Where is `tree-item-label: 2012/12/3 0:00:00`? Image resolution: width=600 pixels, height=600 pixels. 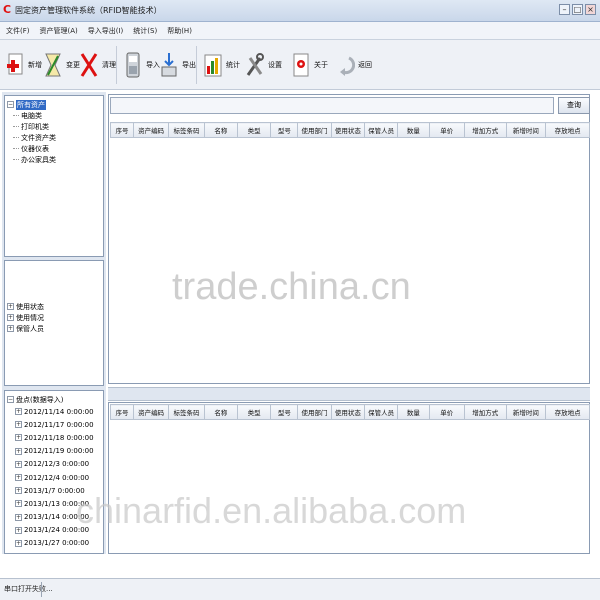 tree-item-label: 2012/12/3 0:00:00 is located at coordinates (57, 464).